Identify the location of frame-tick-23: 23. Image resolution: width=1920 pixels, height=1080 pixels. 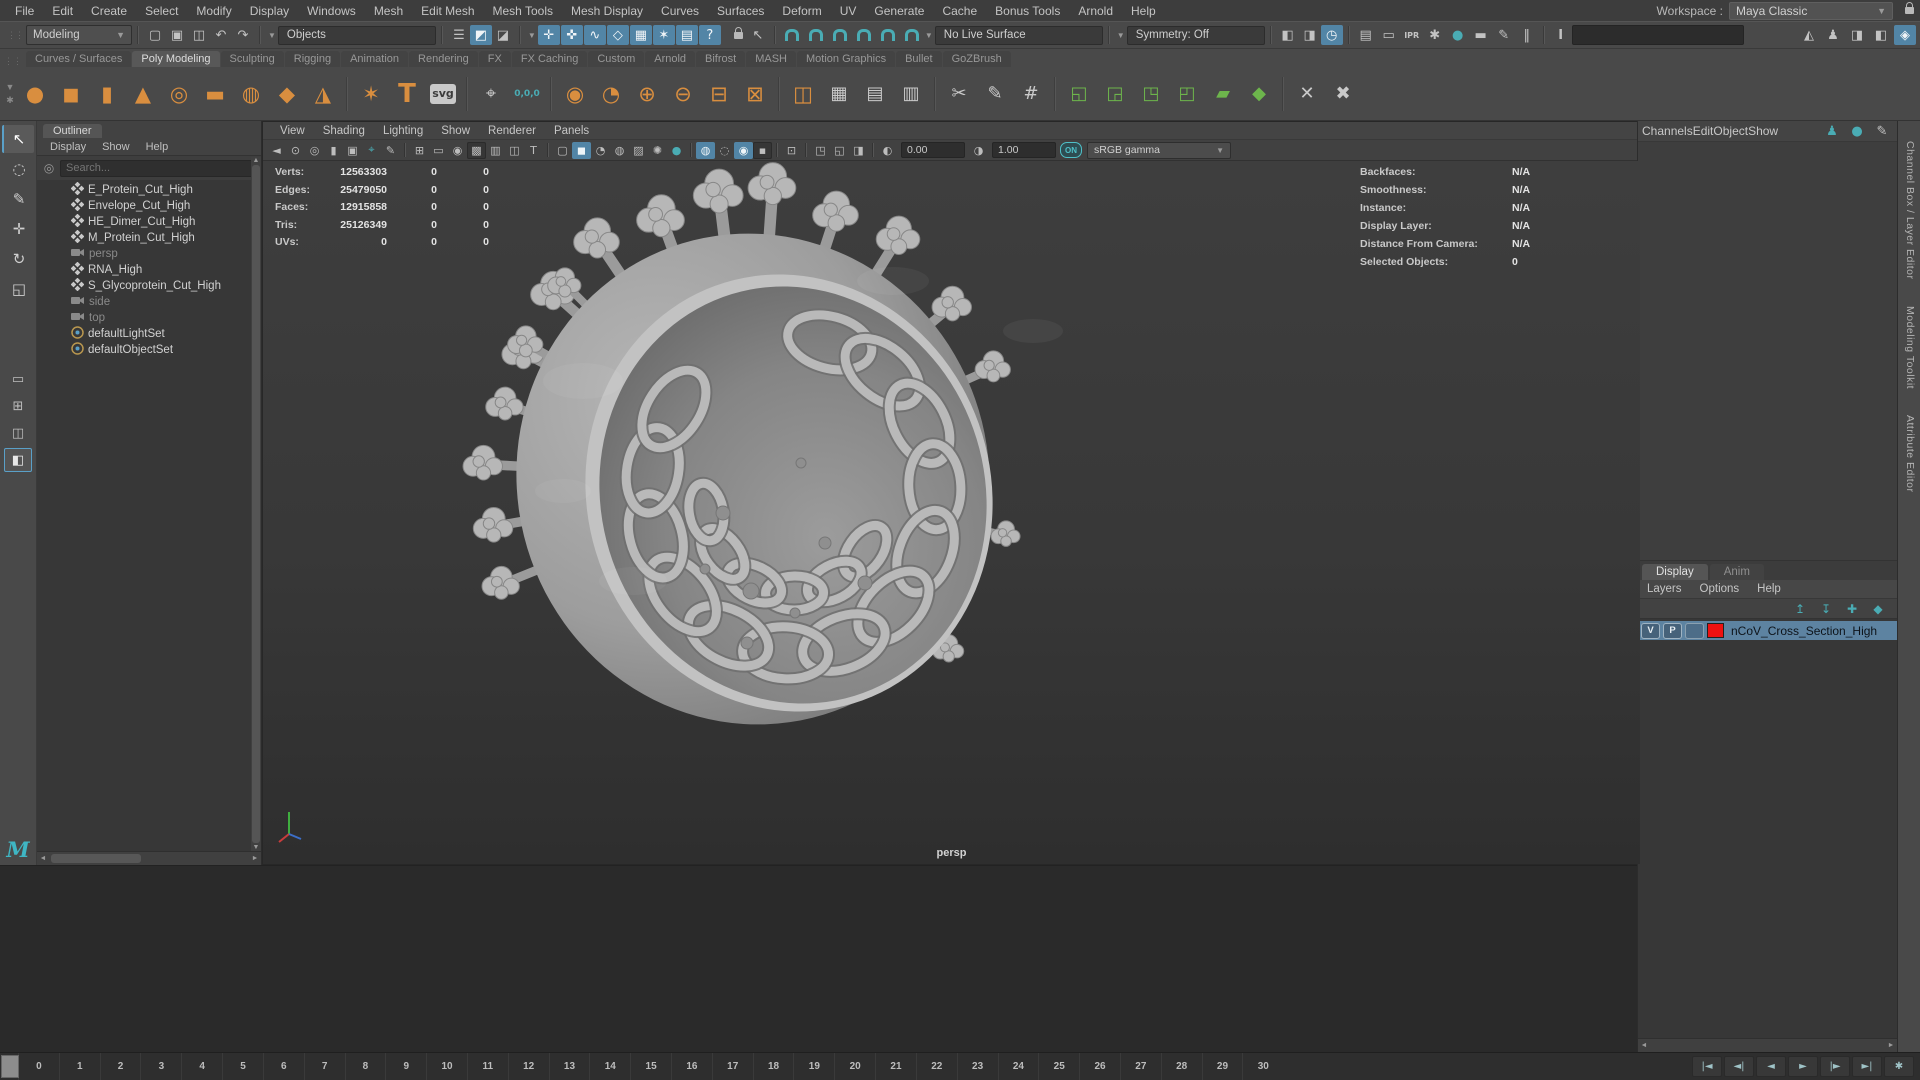
(977, 1066).